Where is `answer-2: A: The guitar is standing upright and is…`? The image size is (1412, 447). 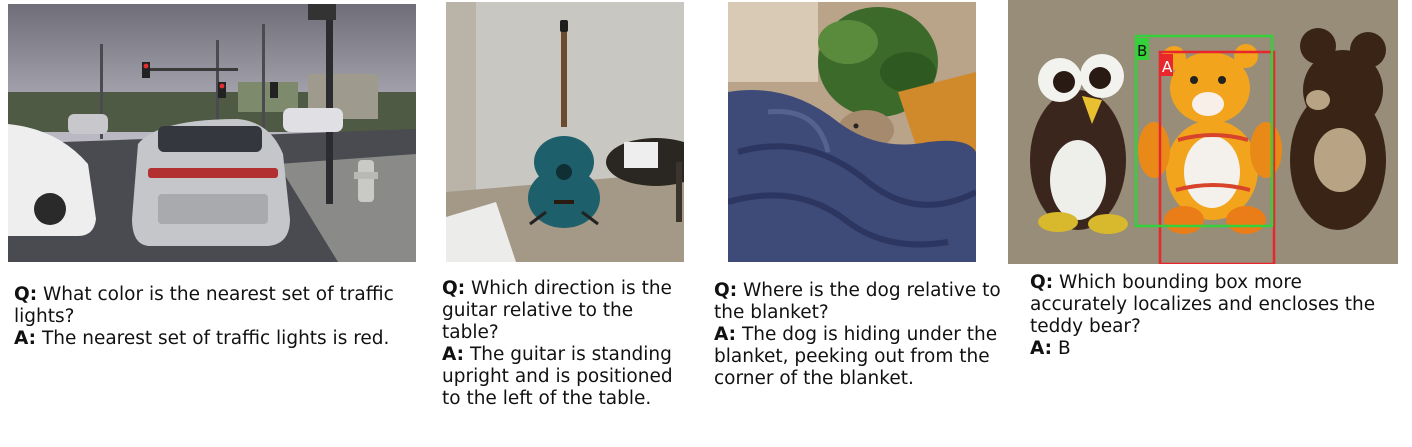 answer-2: A: The guitar is standing upright and is… is located at coordinates (557, 376).